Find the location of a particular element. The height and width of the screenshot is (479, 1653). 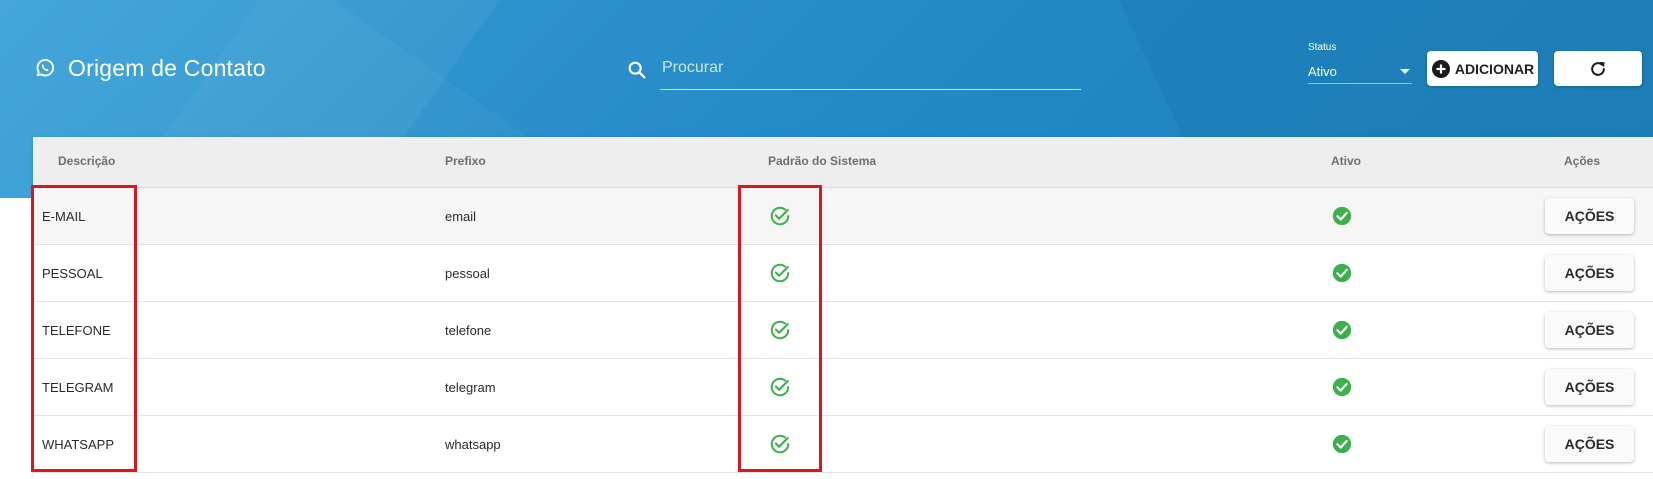

cell-prefixo: pessoal is located at coordinates (467, 273).